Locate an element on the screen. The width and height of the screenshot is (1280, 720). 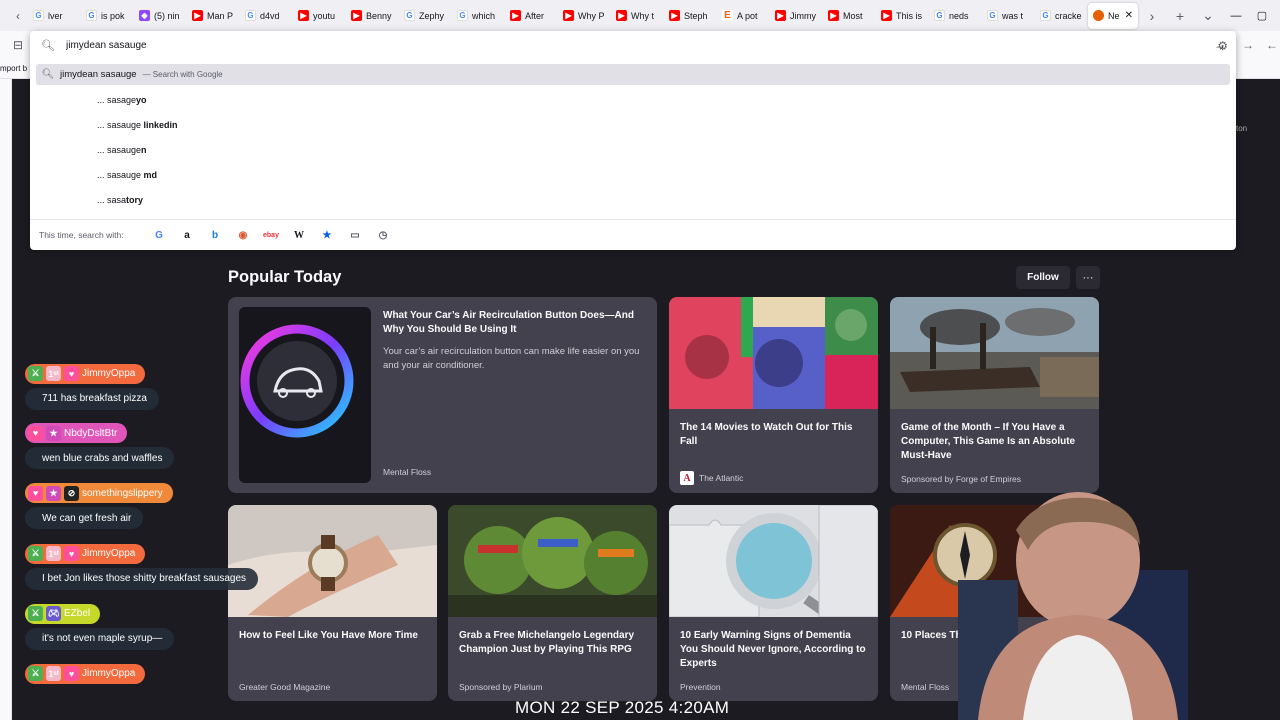
ebay-engine-icon: ebay is located at coordinates (271, 235).